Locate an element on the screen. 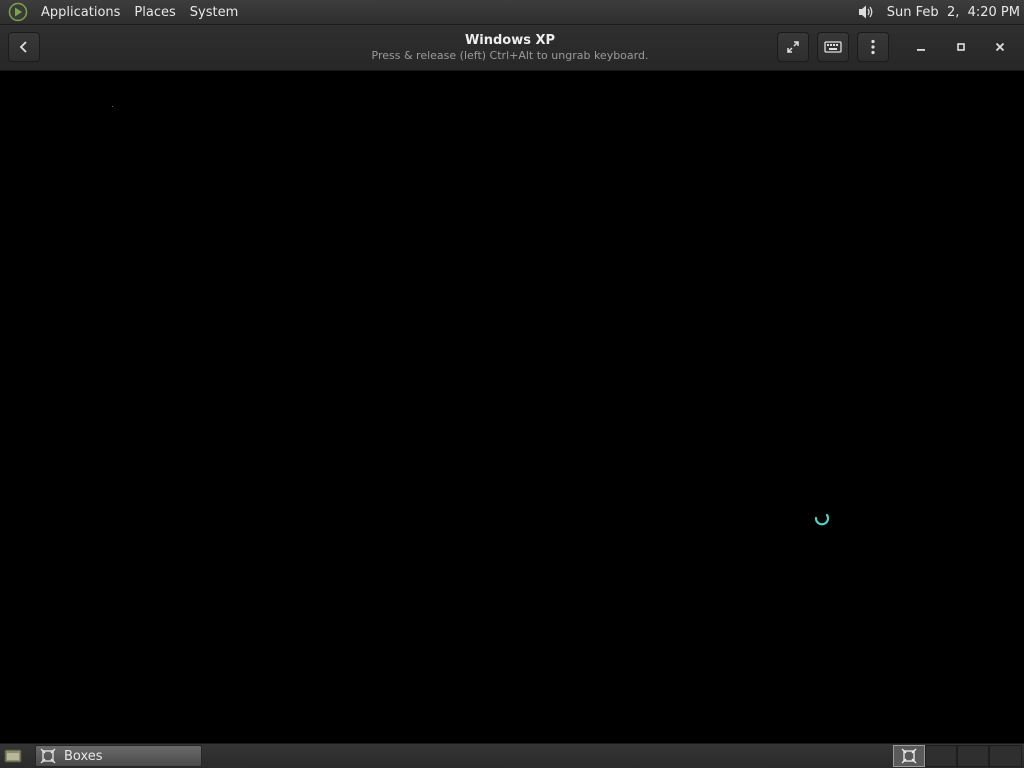 This screenshot has height=768, width=1024. kebab-menu-icon is located at coordinates (873, 47).